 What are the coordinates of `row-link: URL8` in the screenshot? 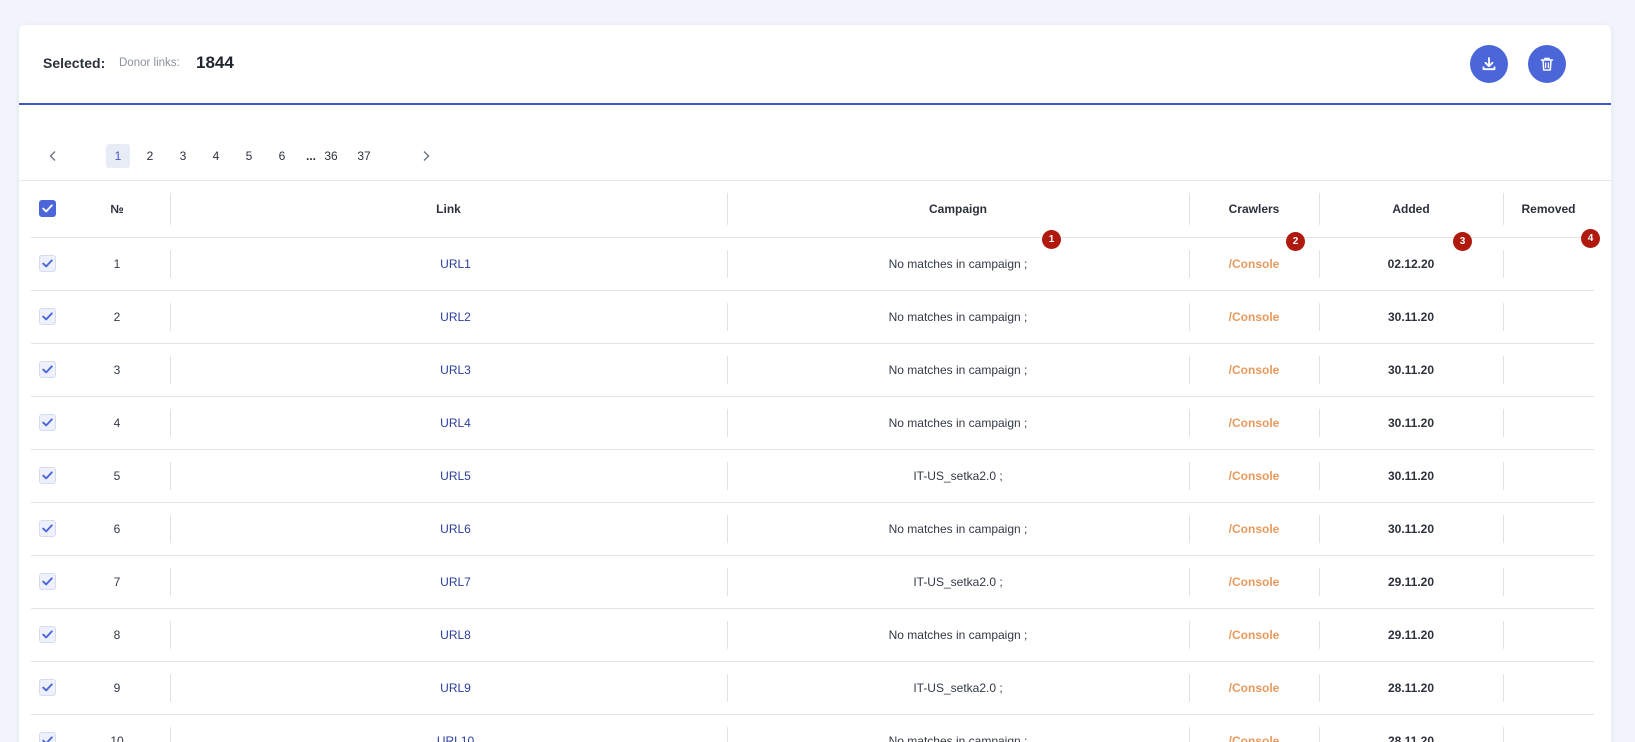 It's located at (455, 635).